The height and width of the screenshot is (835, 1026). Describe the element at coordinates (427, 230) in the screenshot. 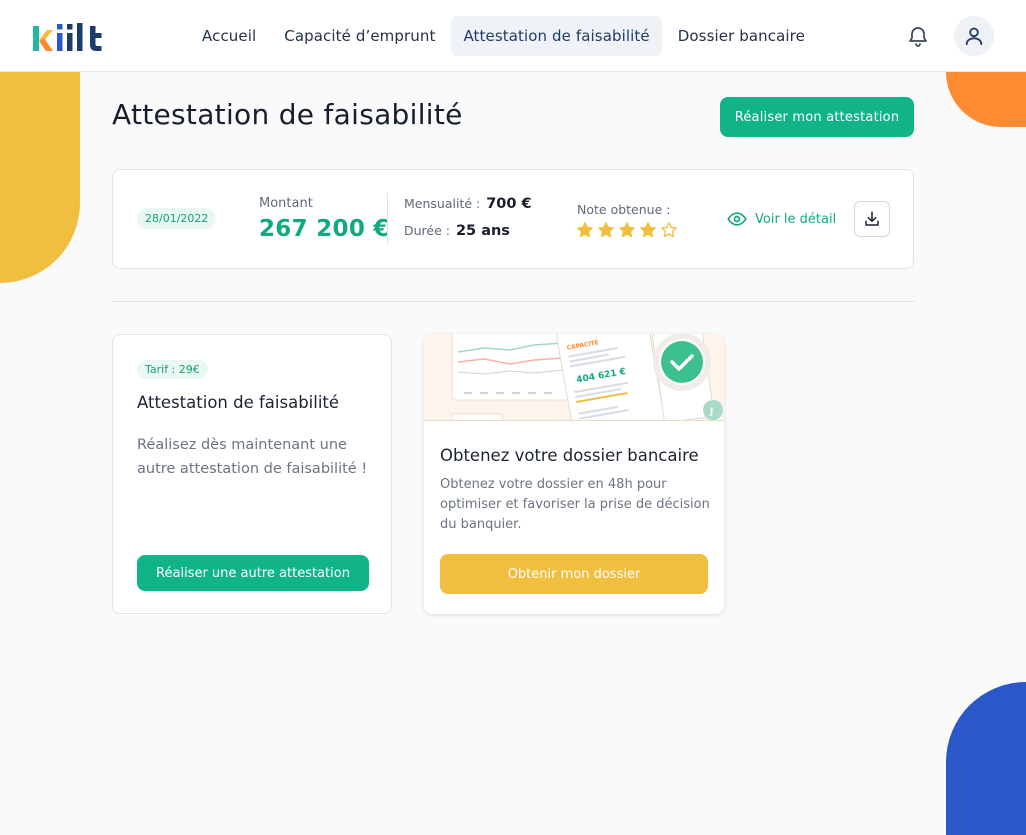

I see `duree-label: Durée :` at that location.